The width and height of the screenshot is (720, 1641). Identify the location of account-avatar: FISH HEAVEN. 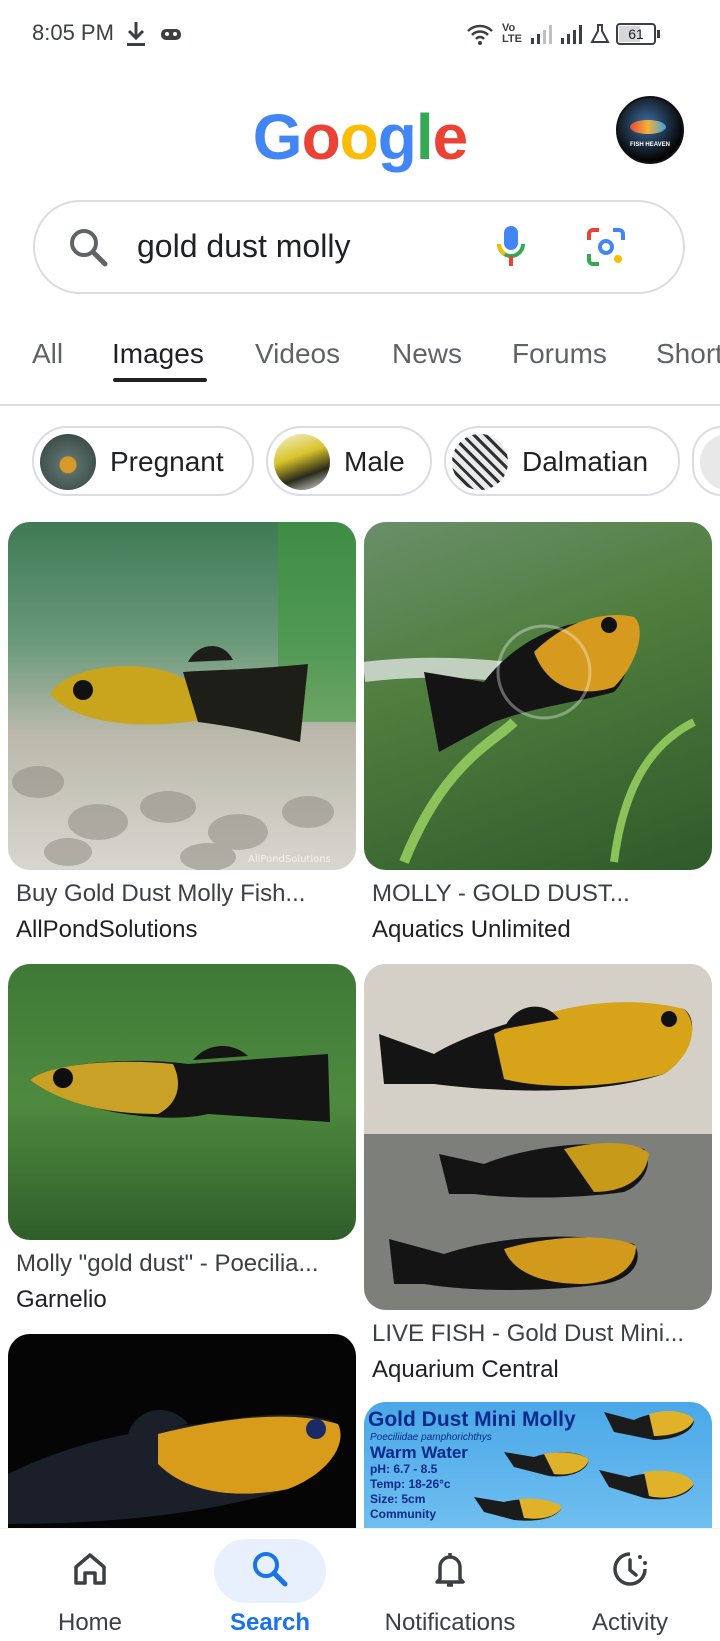
(650, 130).